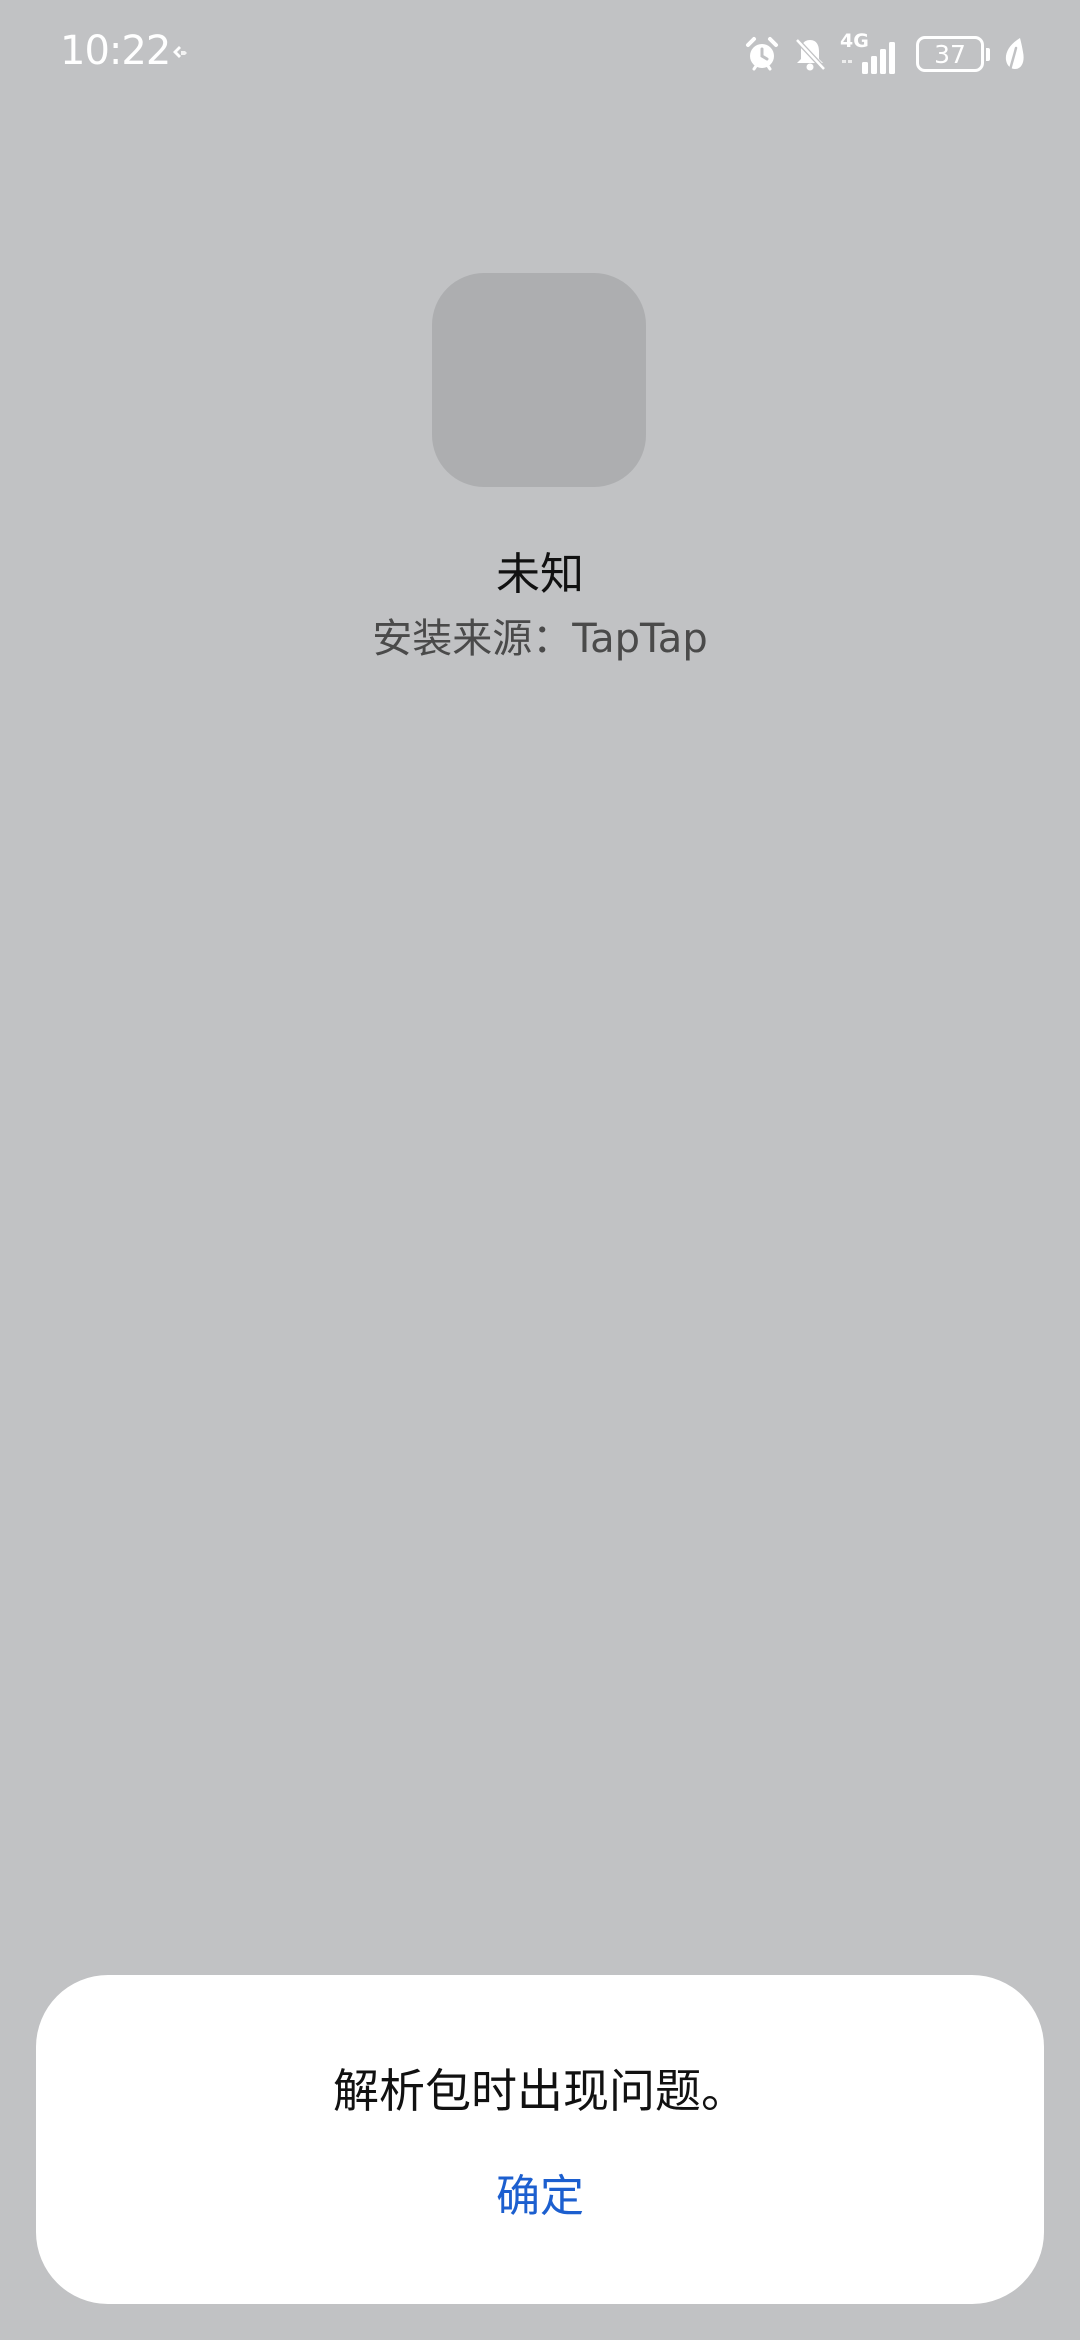 This screenshot has height=2340, width=1080. What do you see at coordinates (1014, 55) in the screenshot?
I see `leaf-icon` at bounding box center [1014, 55].